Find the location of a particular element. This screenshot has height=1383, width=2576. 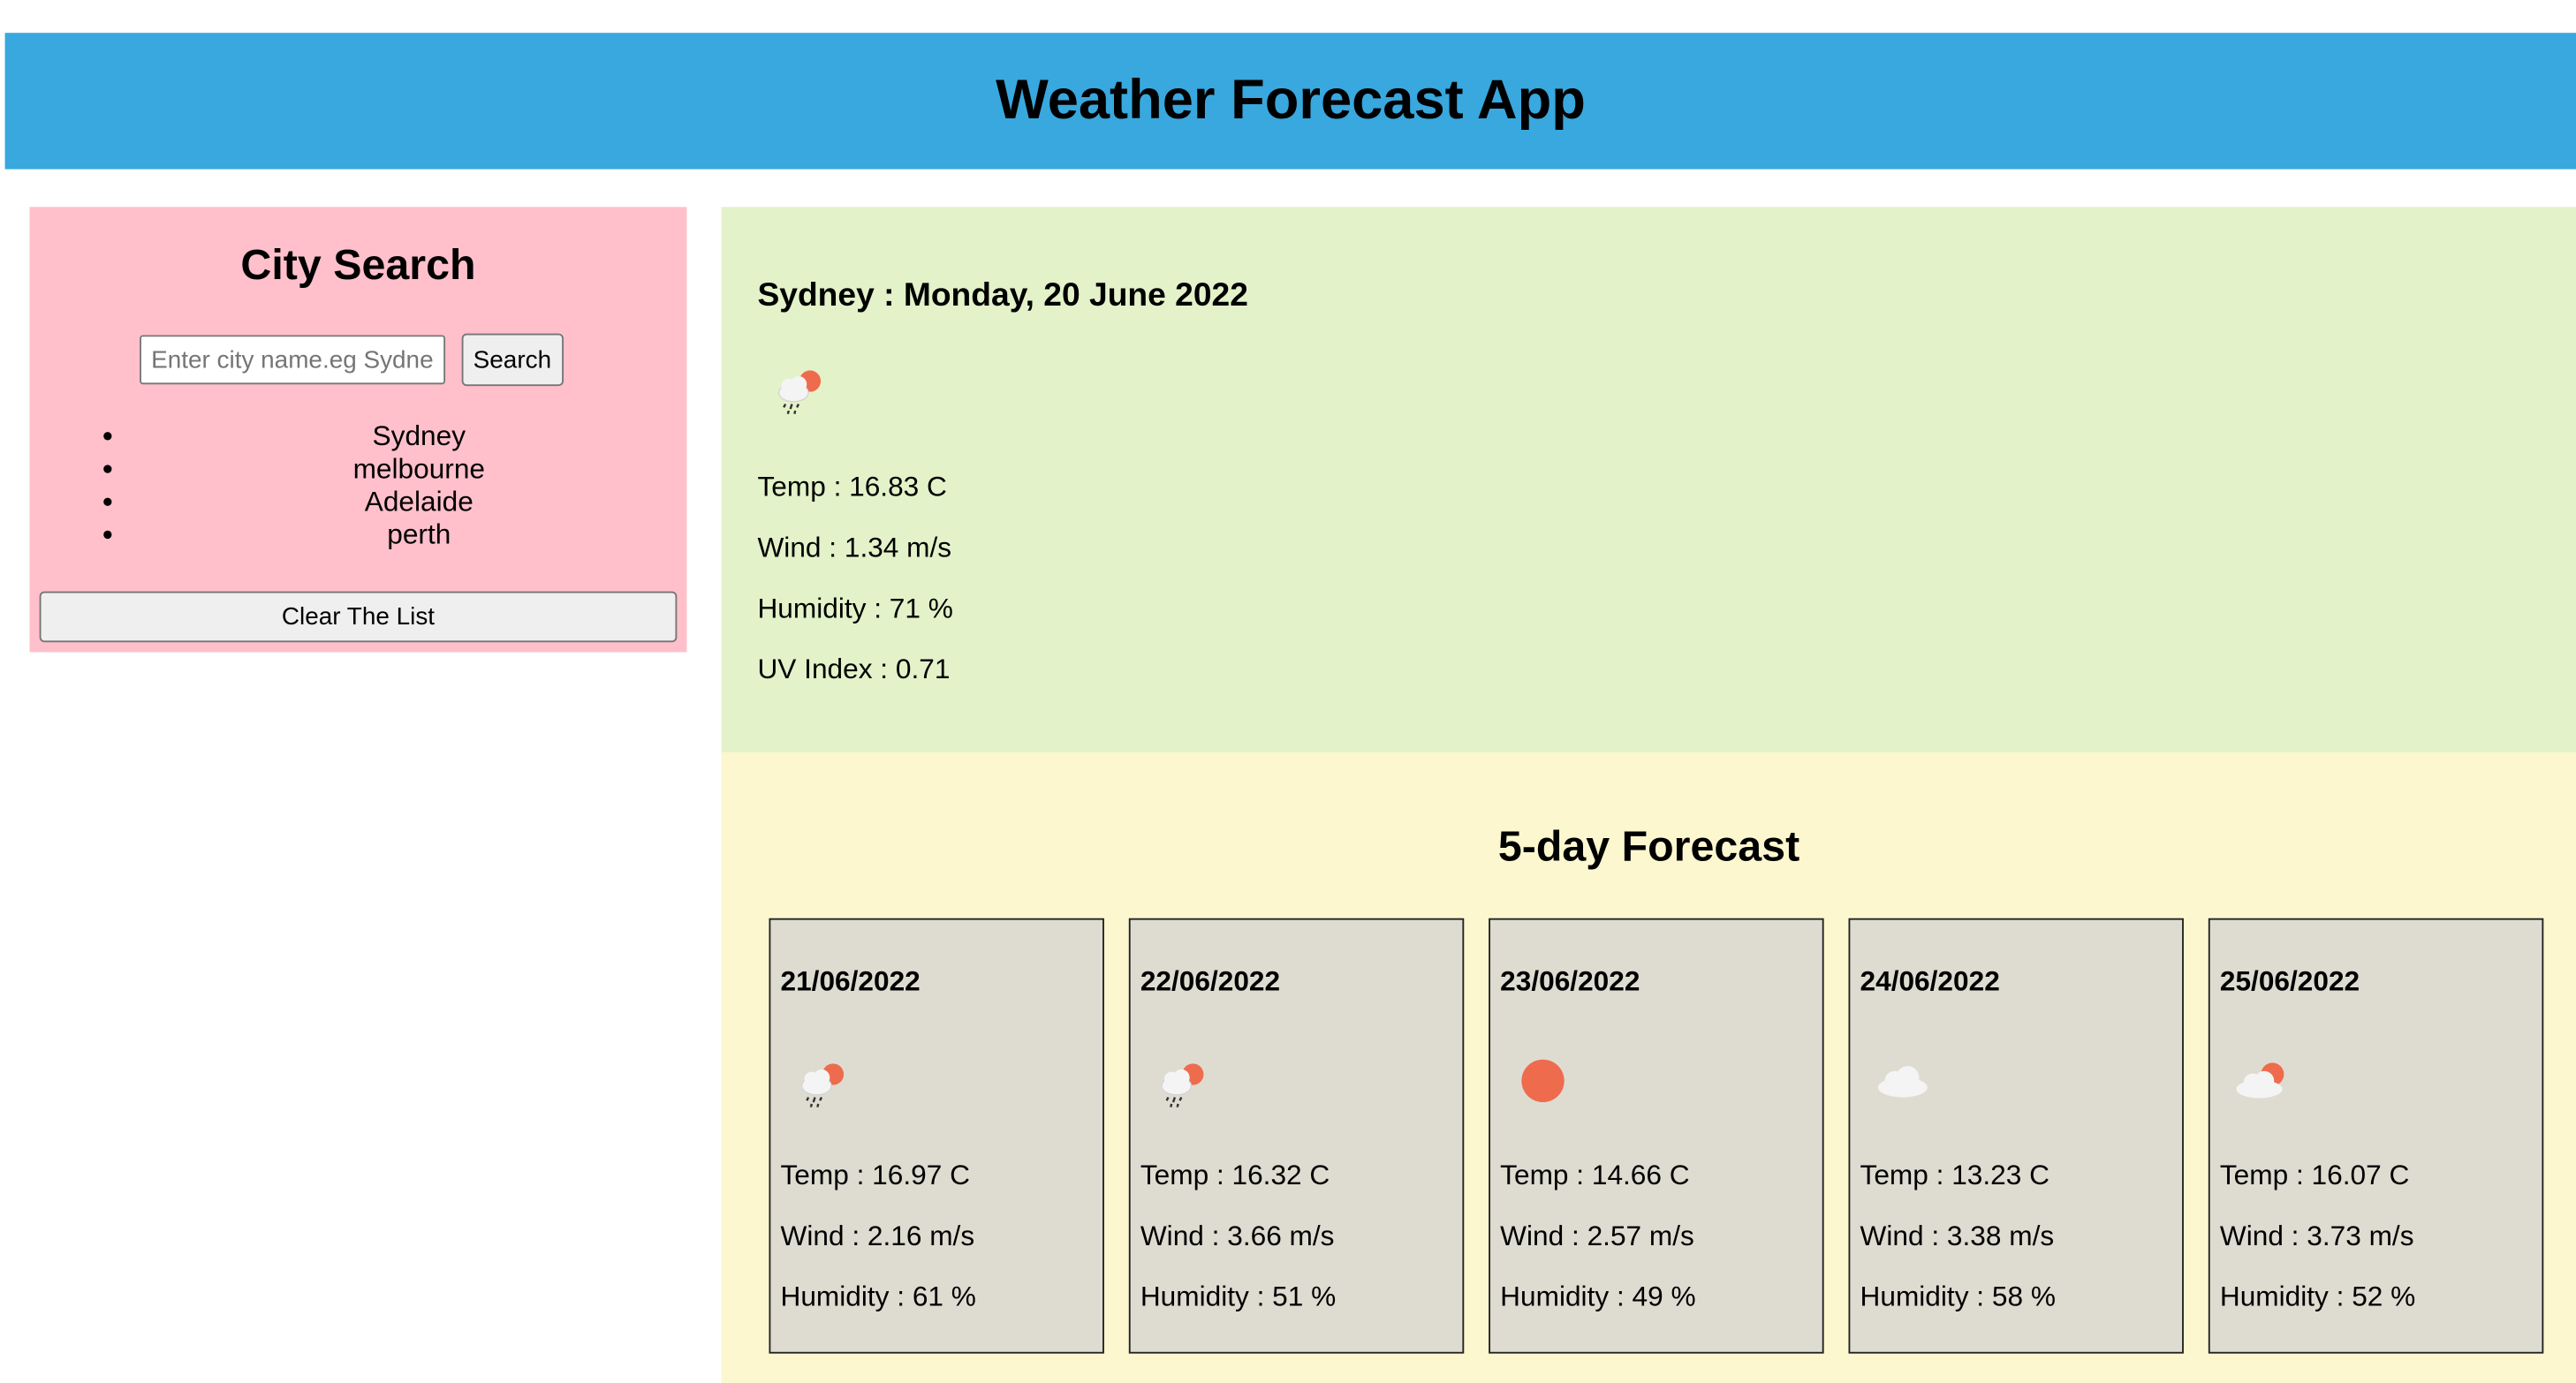

city-search-title: City Search is located at coordinates (358, 264).